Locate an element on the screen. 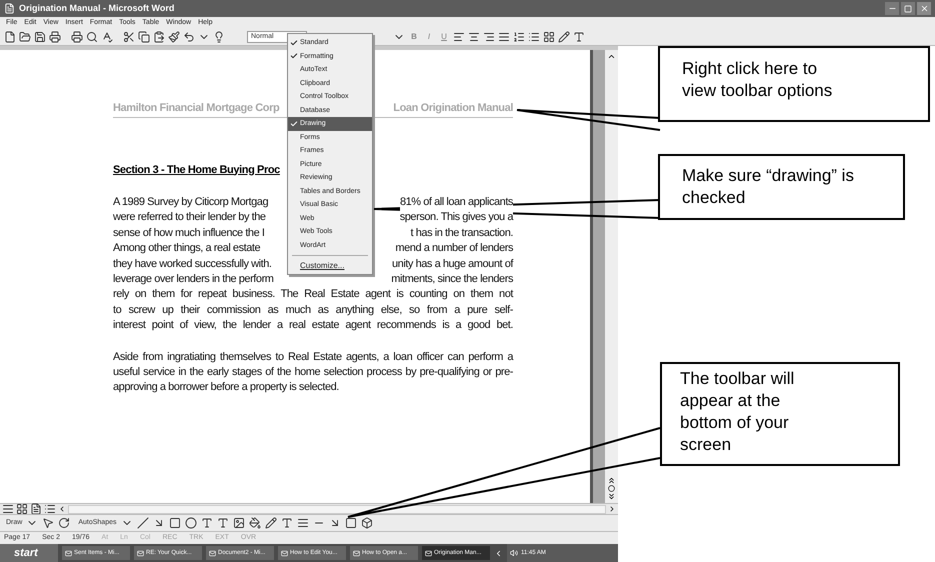 The height and width of the screenshot is (562, 935). align-right-icon is located at coordinates (489, 37).